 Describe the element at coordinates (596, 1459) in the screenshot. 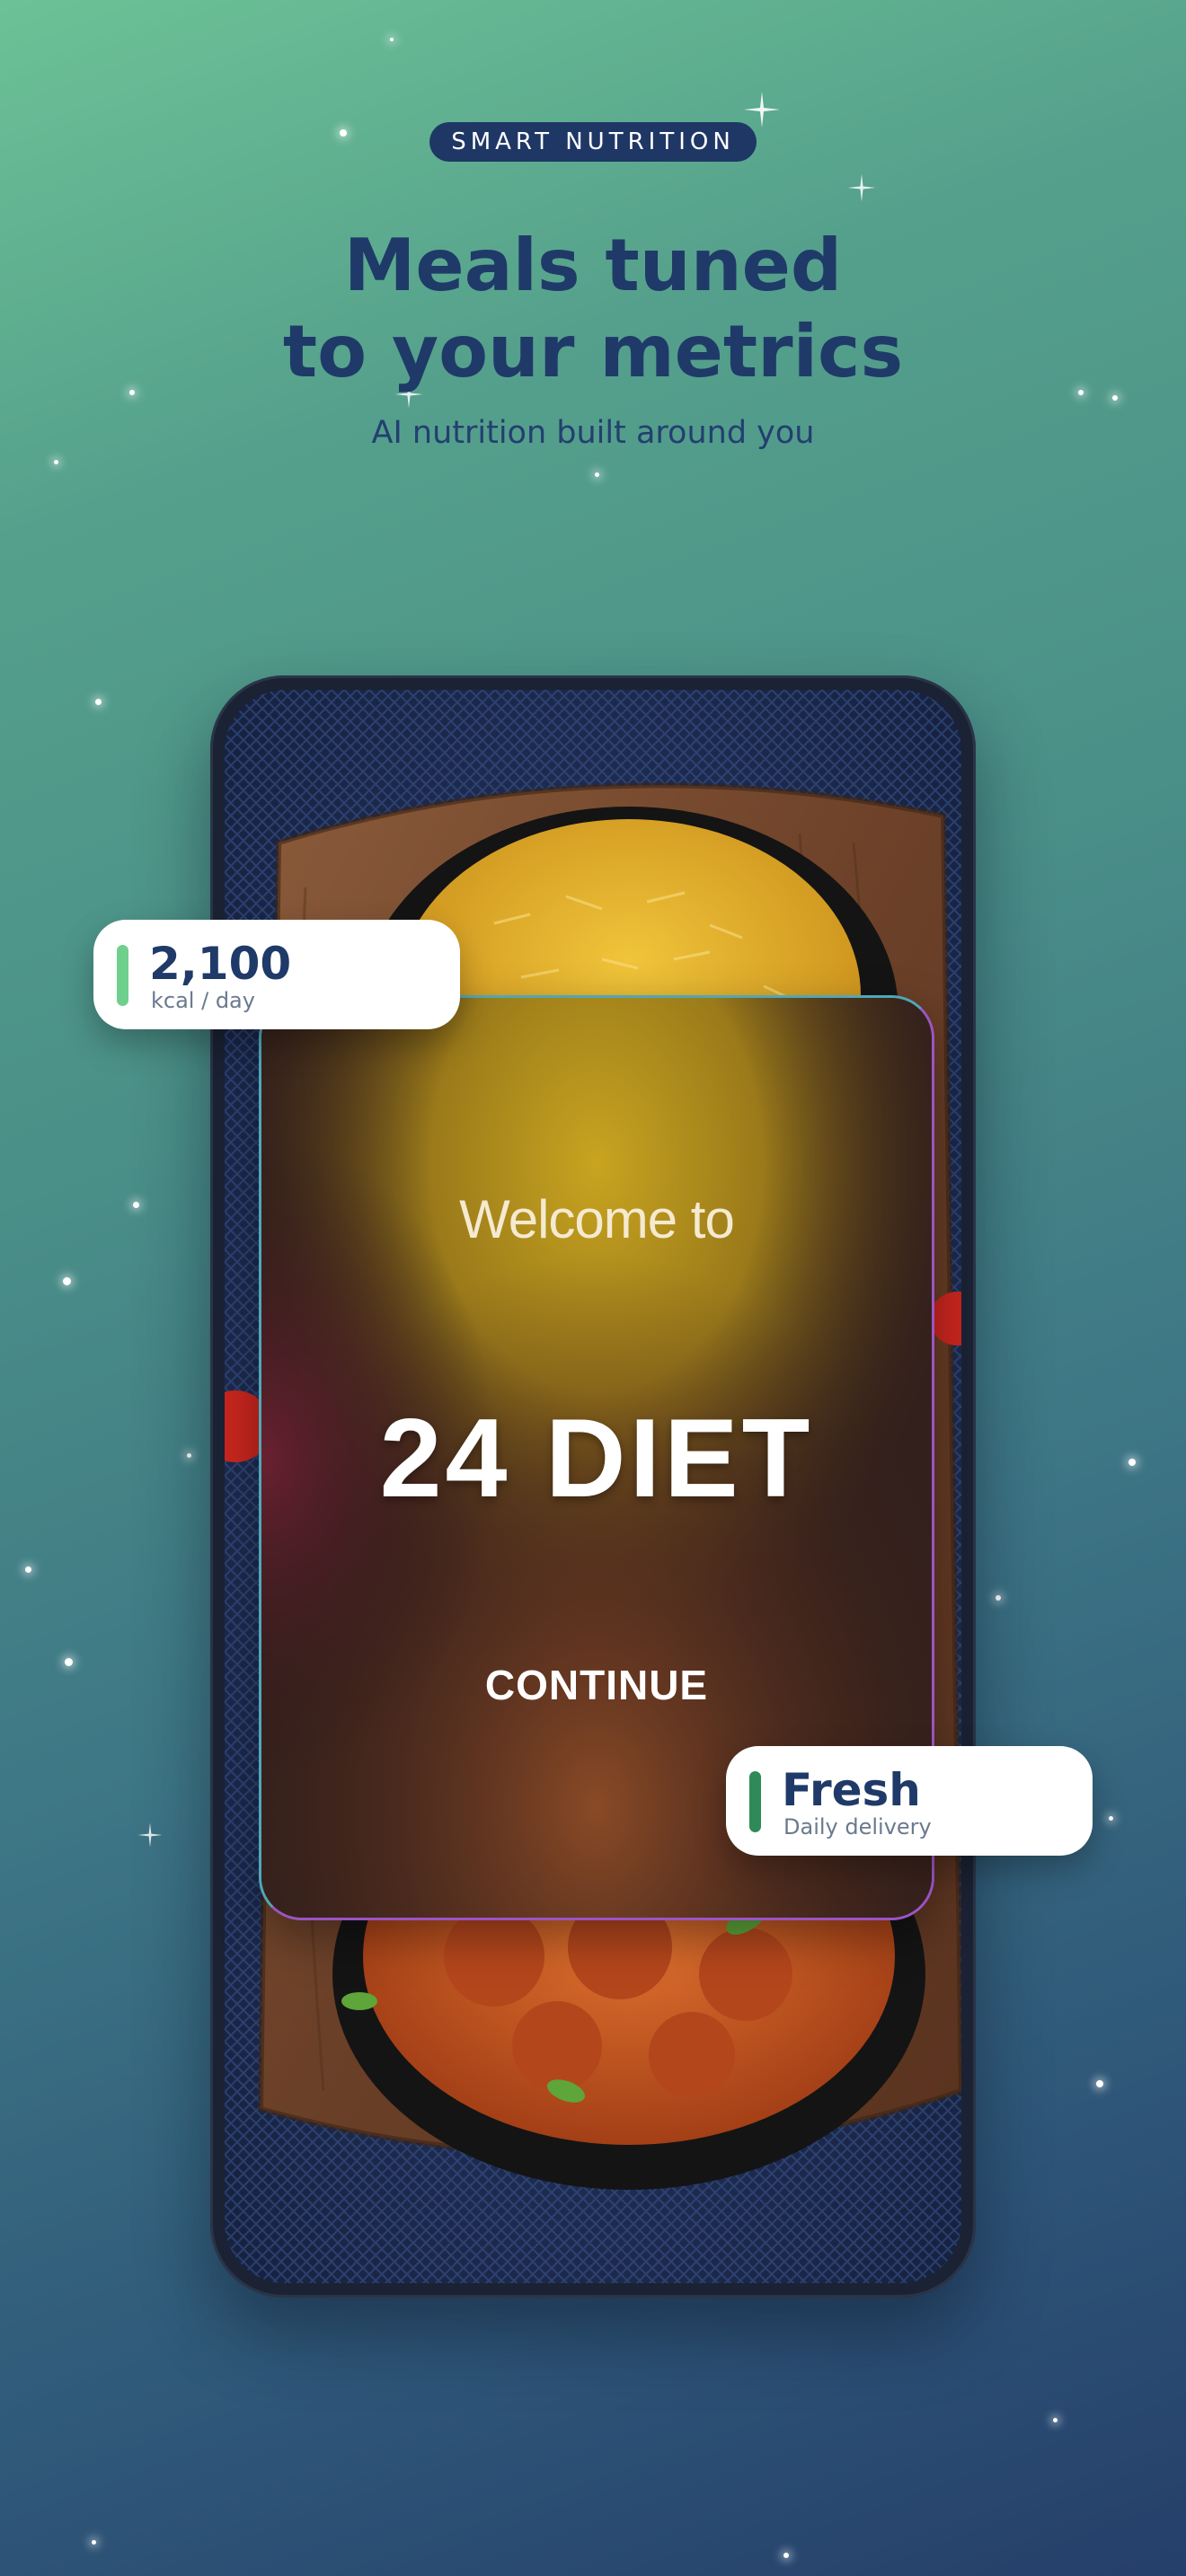

I see `brand-title: 24 DIET` at that location.